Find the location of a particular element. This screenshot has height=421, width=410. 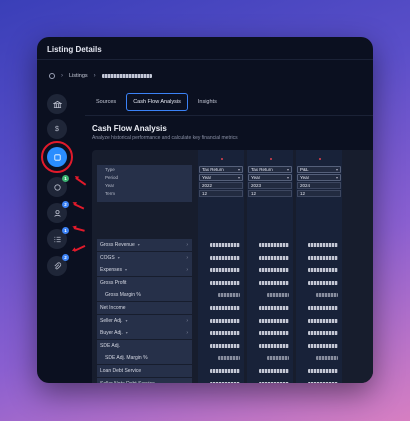

attachment-icon is located at coordinates (57, 265).